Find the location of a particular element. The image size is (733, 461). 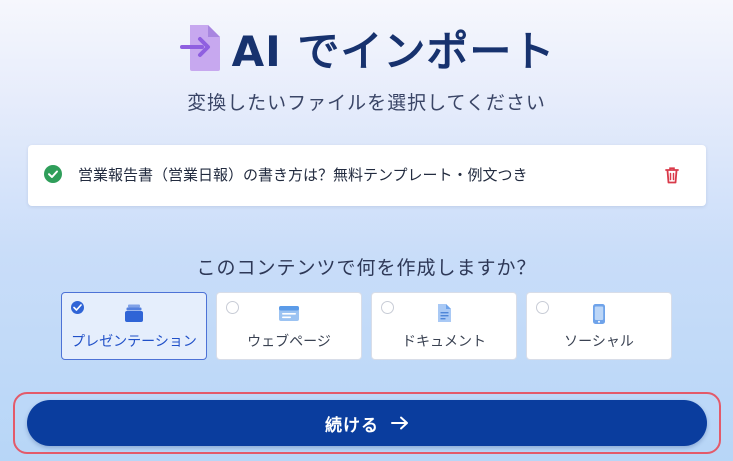

continue-button: 続ける is located at coordinates (367, 423).